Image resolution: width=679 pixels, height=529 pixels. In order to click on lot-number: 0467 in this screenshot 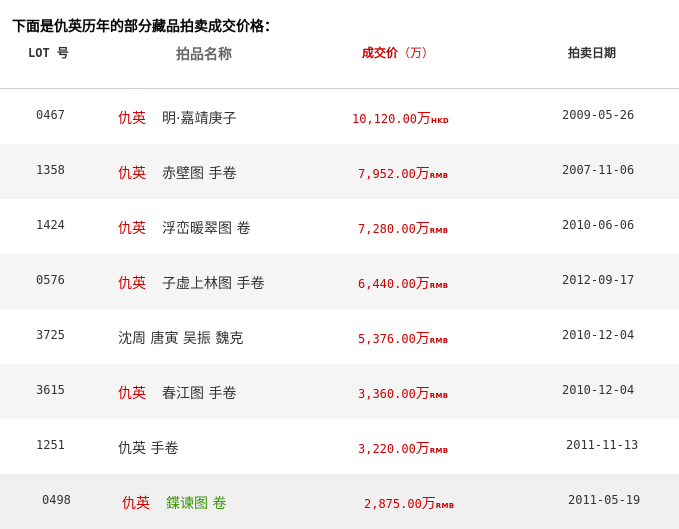, I will do `click(50, 115)`.